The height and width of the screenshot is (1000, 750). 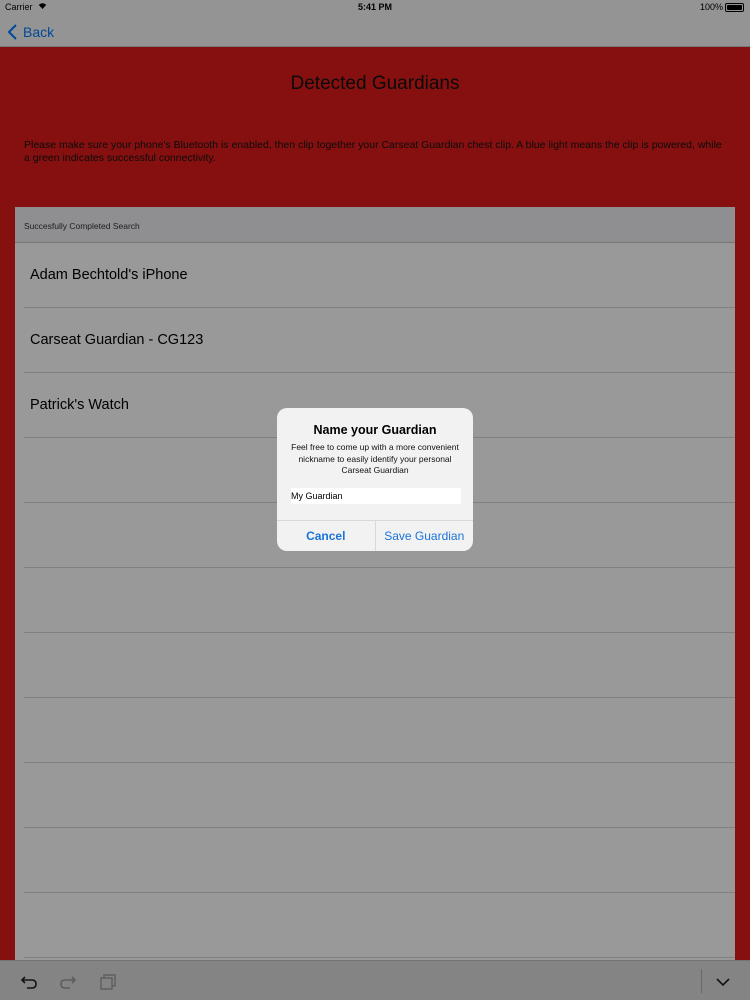 What do you see at coordinates (375, 430) in the screenshot?
I see `alert-title: Name your Guardian` at bounding box center [375, 430].